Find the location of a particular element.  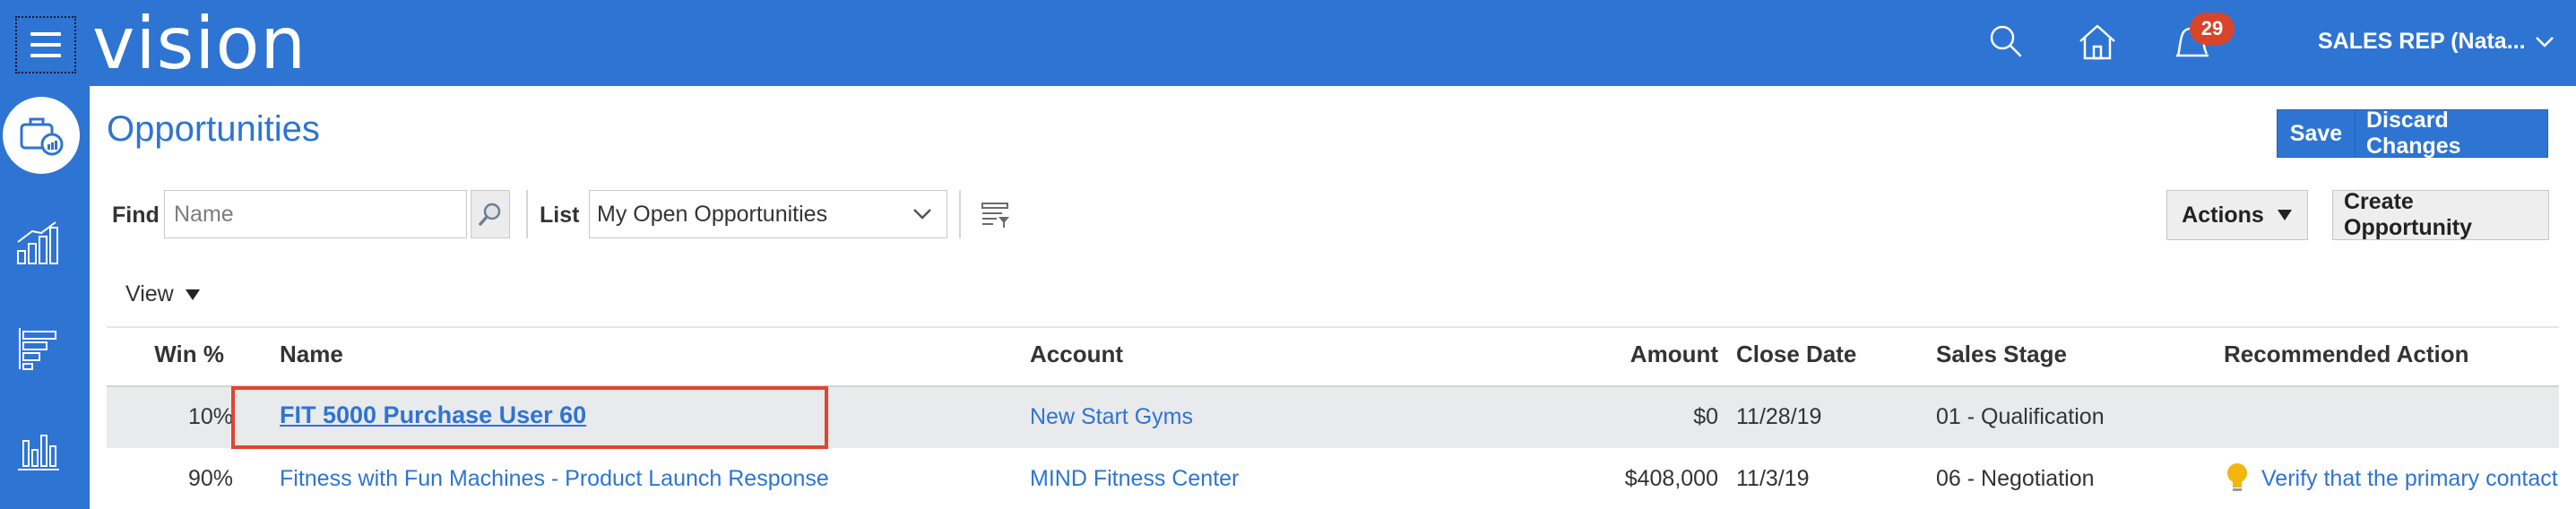

save-button: Save is located at coordinates (2316, 133).